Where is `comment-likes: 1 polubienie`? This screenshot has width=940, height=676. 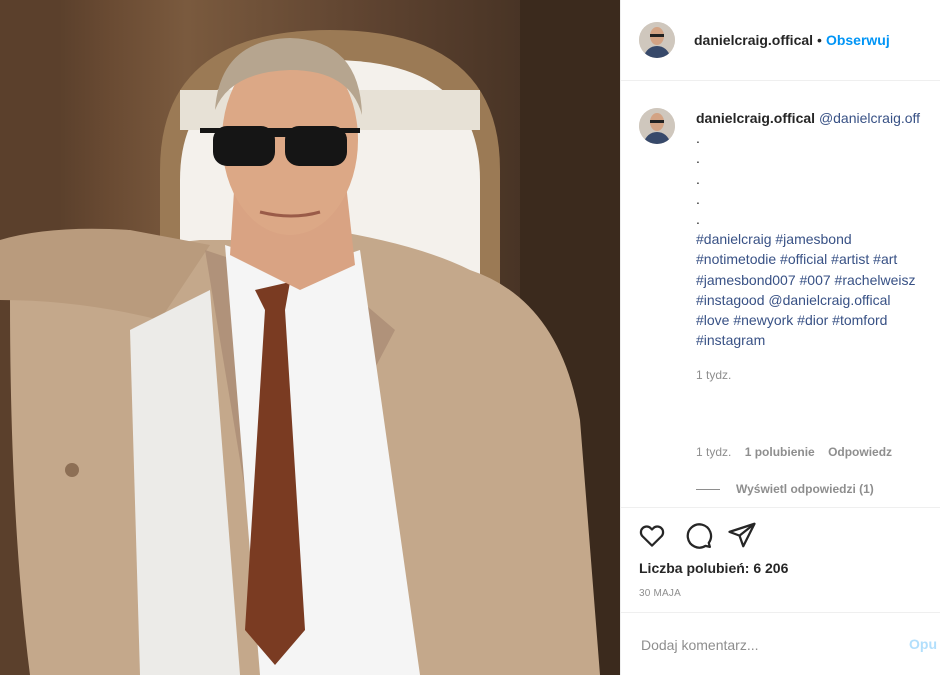 comment-likes: 1 polubienie is located at coordinates (780, 452).